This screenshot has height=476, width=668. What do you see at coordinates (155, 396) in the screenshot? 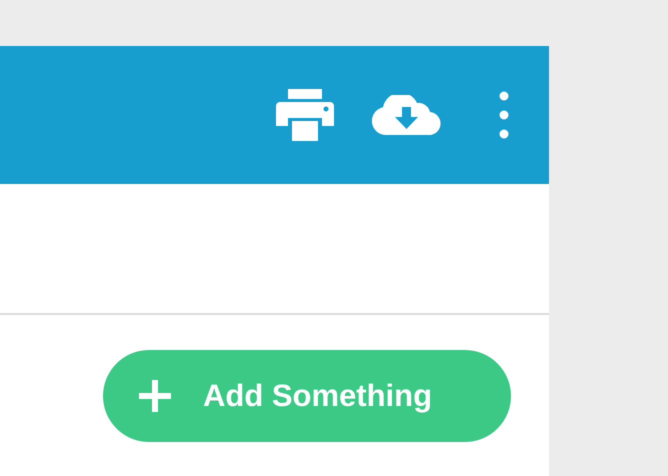
I see `plus-icon` at bounding box center [155, 396].